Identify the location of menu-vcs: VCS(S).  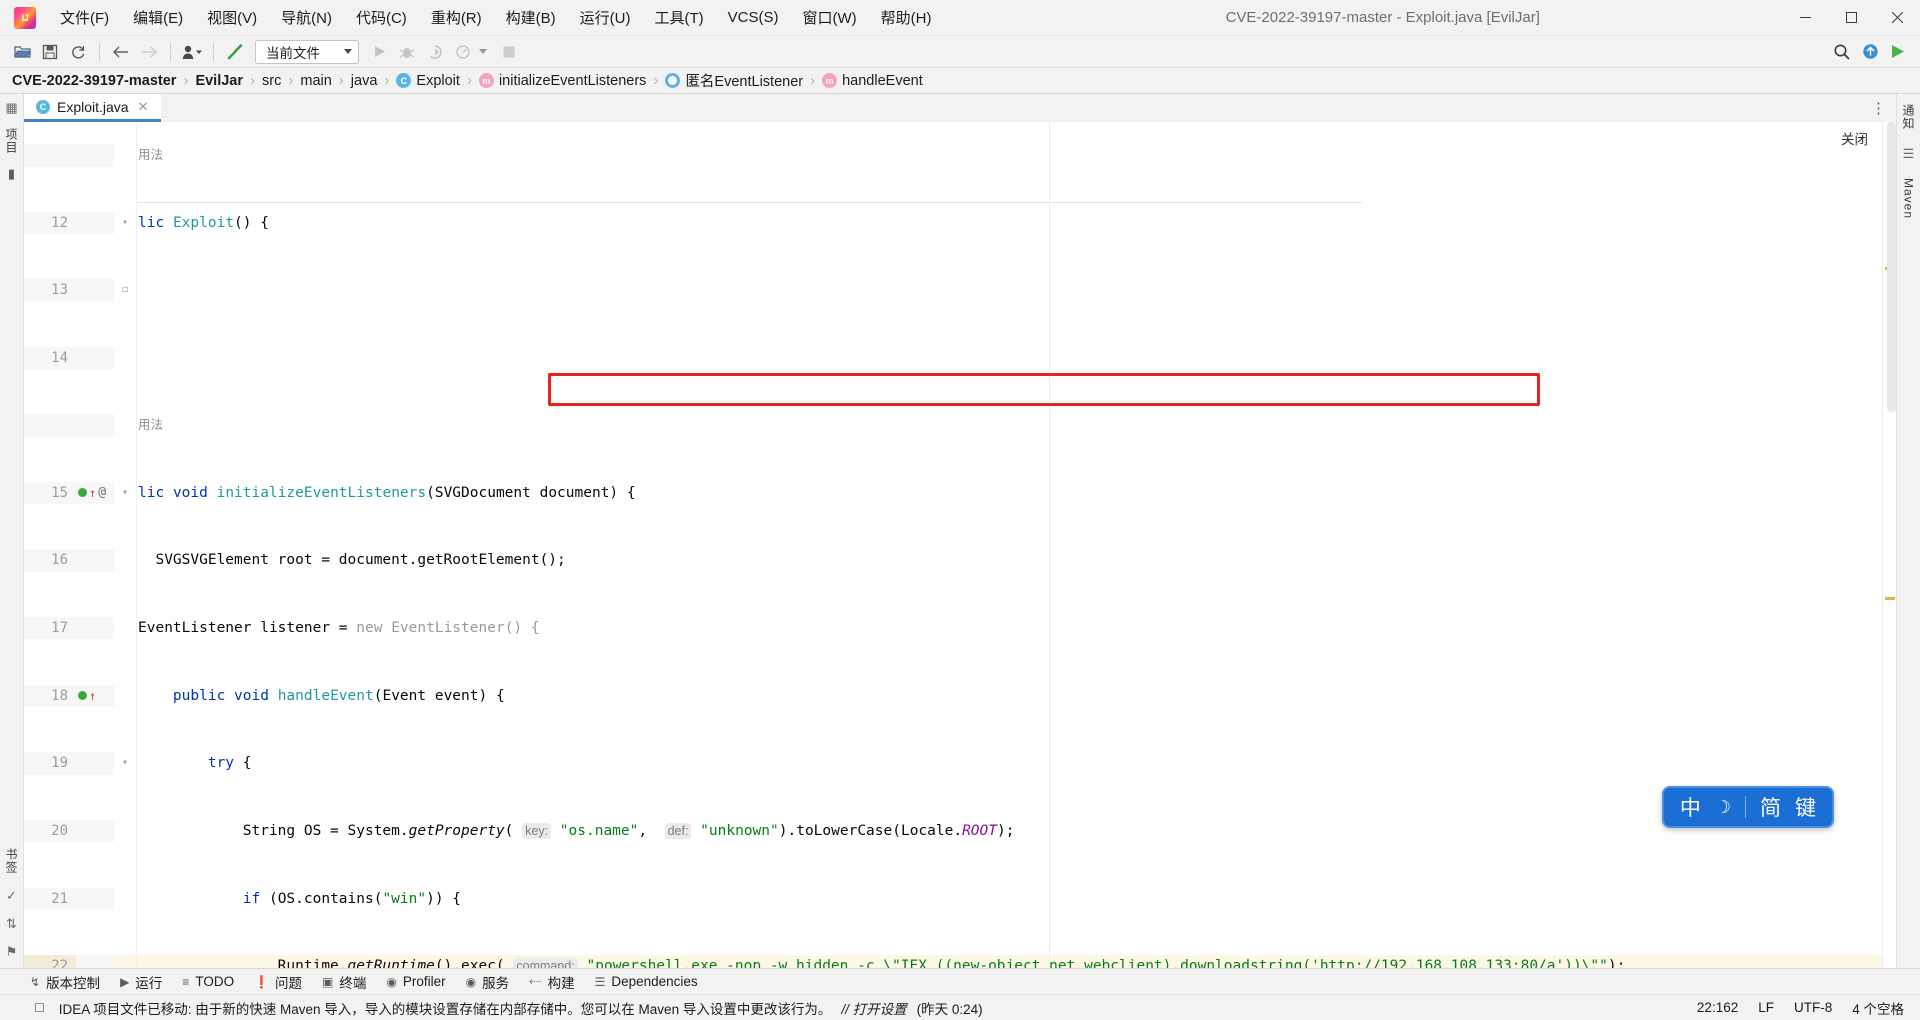
(753, 17).